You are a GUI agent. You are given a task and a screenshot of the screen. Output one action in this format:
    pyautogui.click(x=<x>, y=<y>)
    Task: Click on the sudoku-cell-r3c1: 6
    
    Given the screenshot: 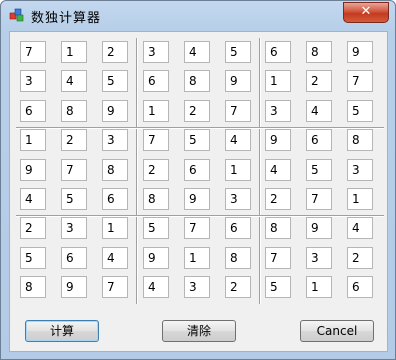 What is the action you would take?
    pyautogui.click(x=33, y=111)
    